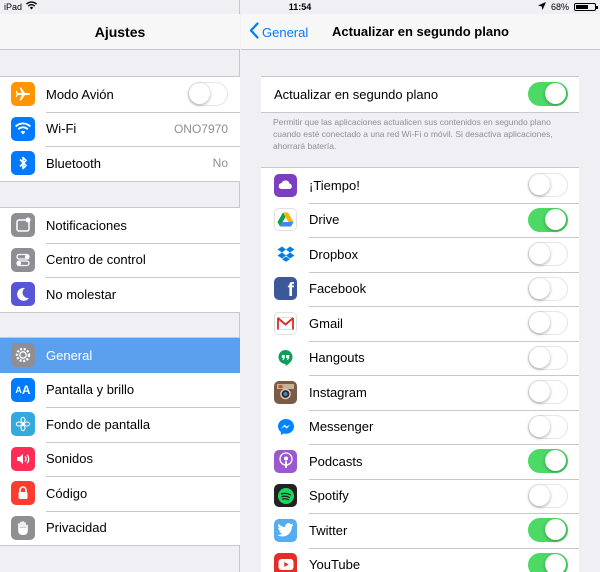 This screenshot has width=600, height=572. What do you see at coordinates (120, 32) in the screenshot?
I see `sidebar-title: Ajustes` at bounding box center [120, 32].